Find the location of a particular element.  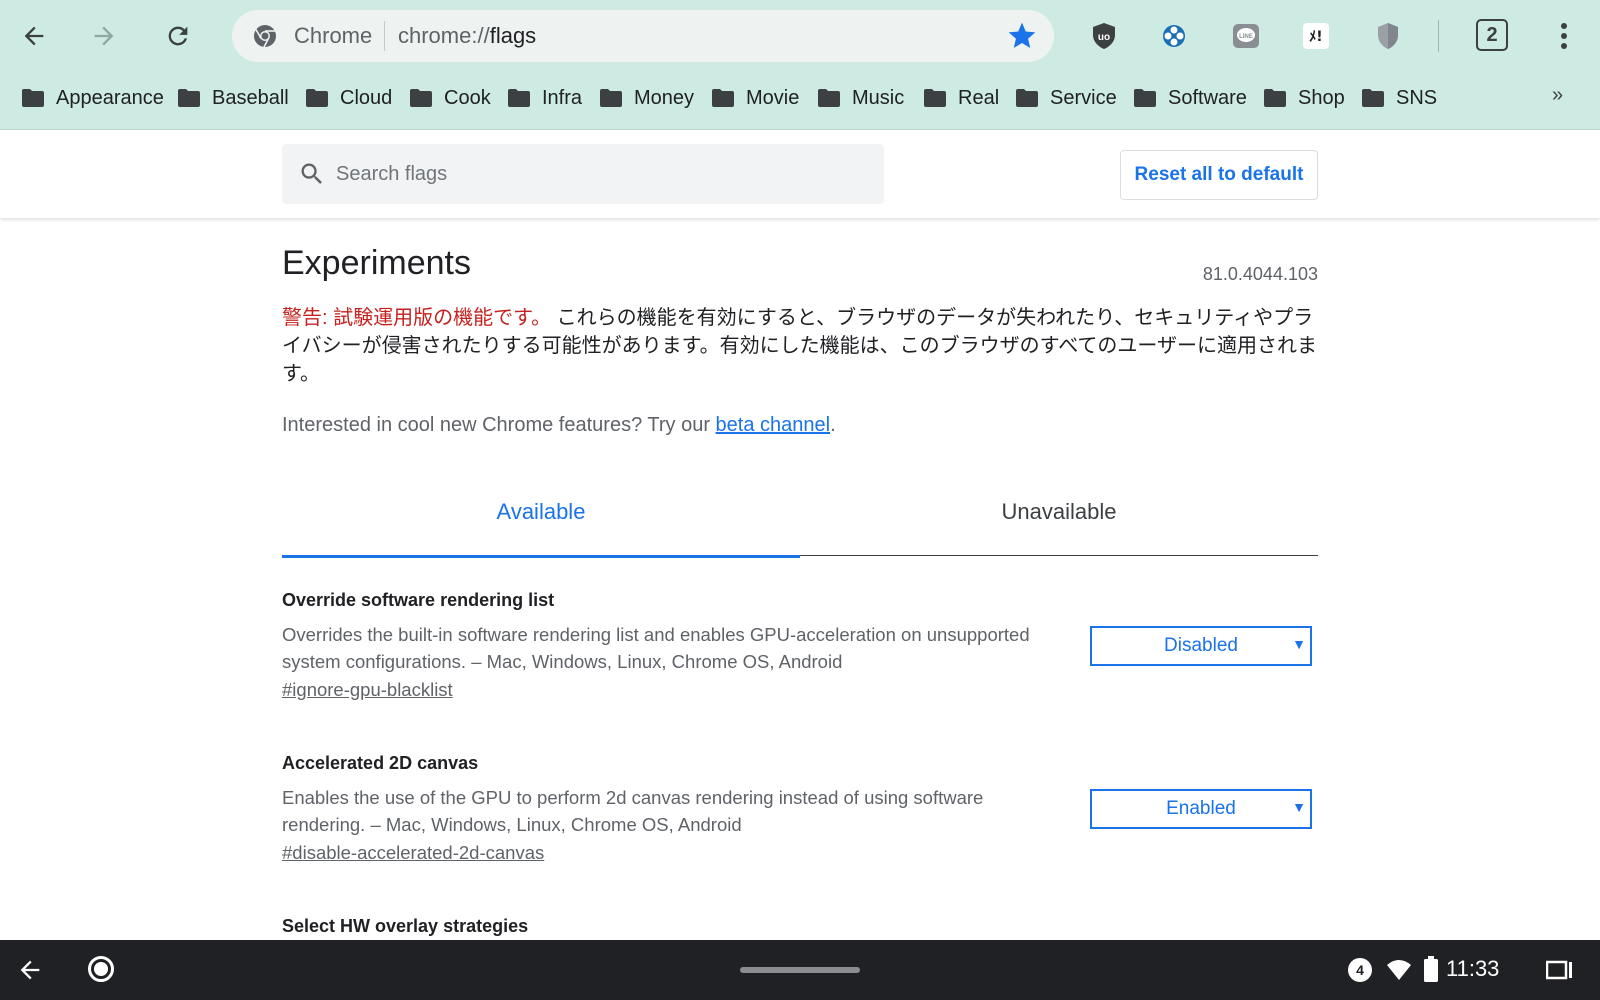

flags-tabs: Available Unavailable is located at coordinates (800, 513).